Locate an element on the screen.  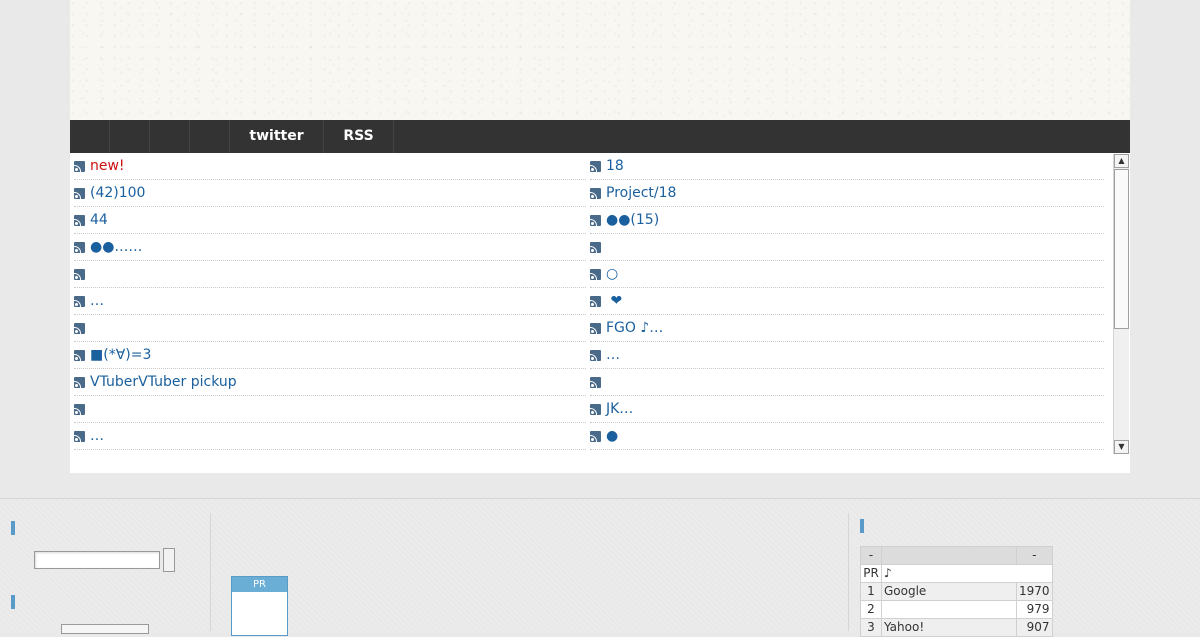
table-row: 3 Yahoo! 907 is located at coordinates (956, 627).